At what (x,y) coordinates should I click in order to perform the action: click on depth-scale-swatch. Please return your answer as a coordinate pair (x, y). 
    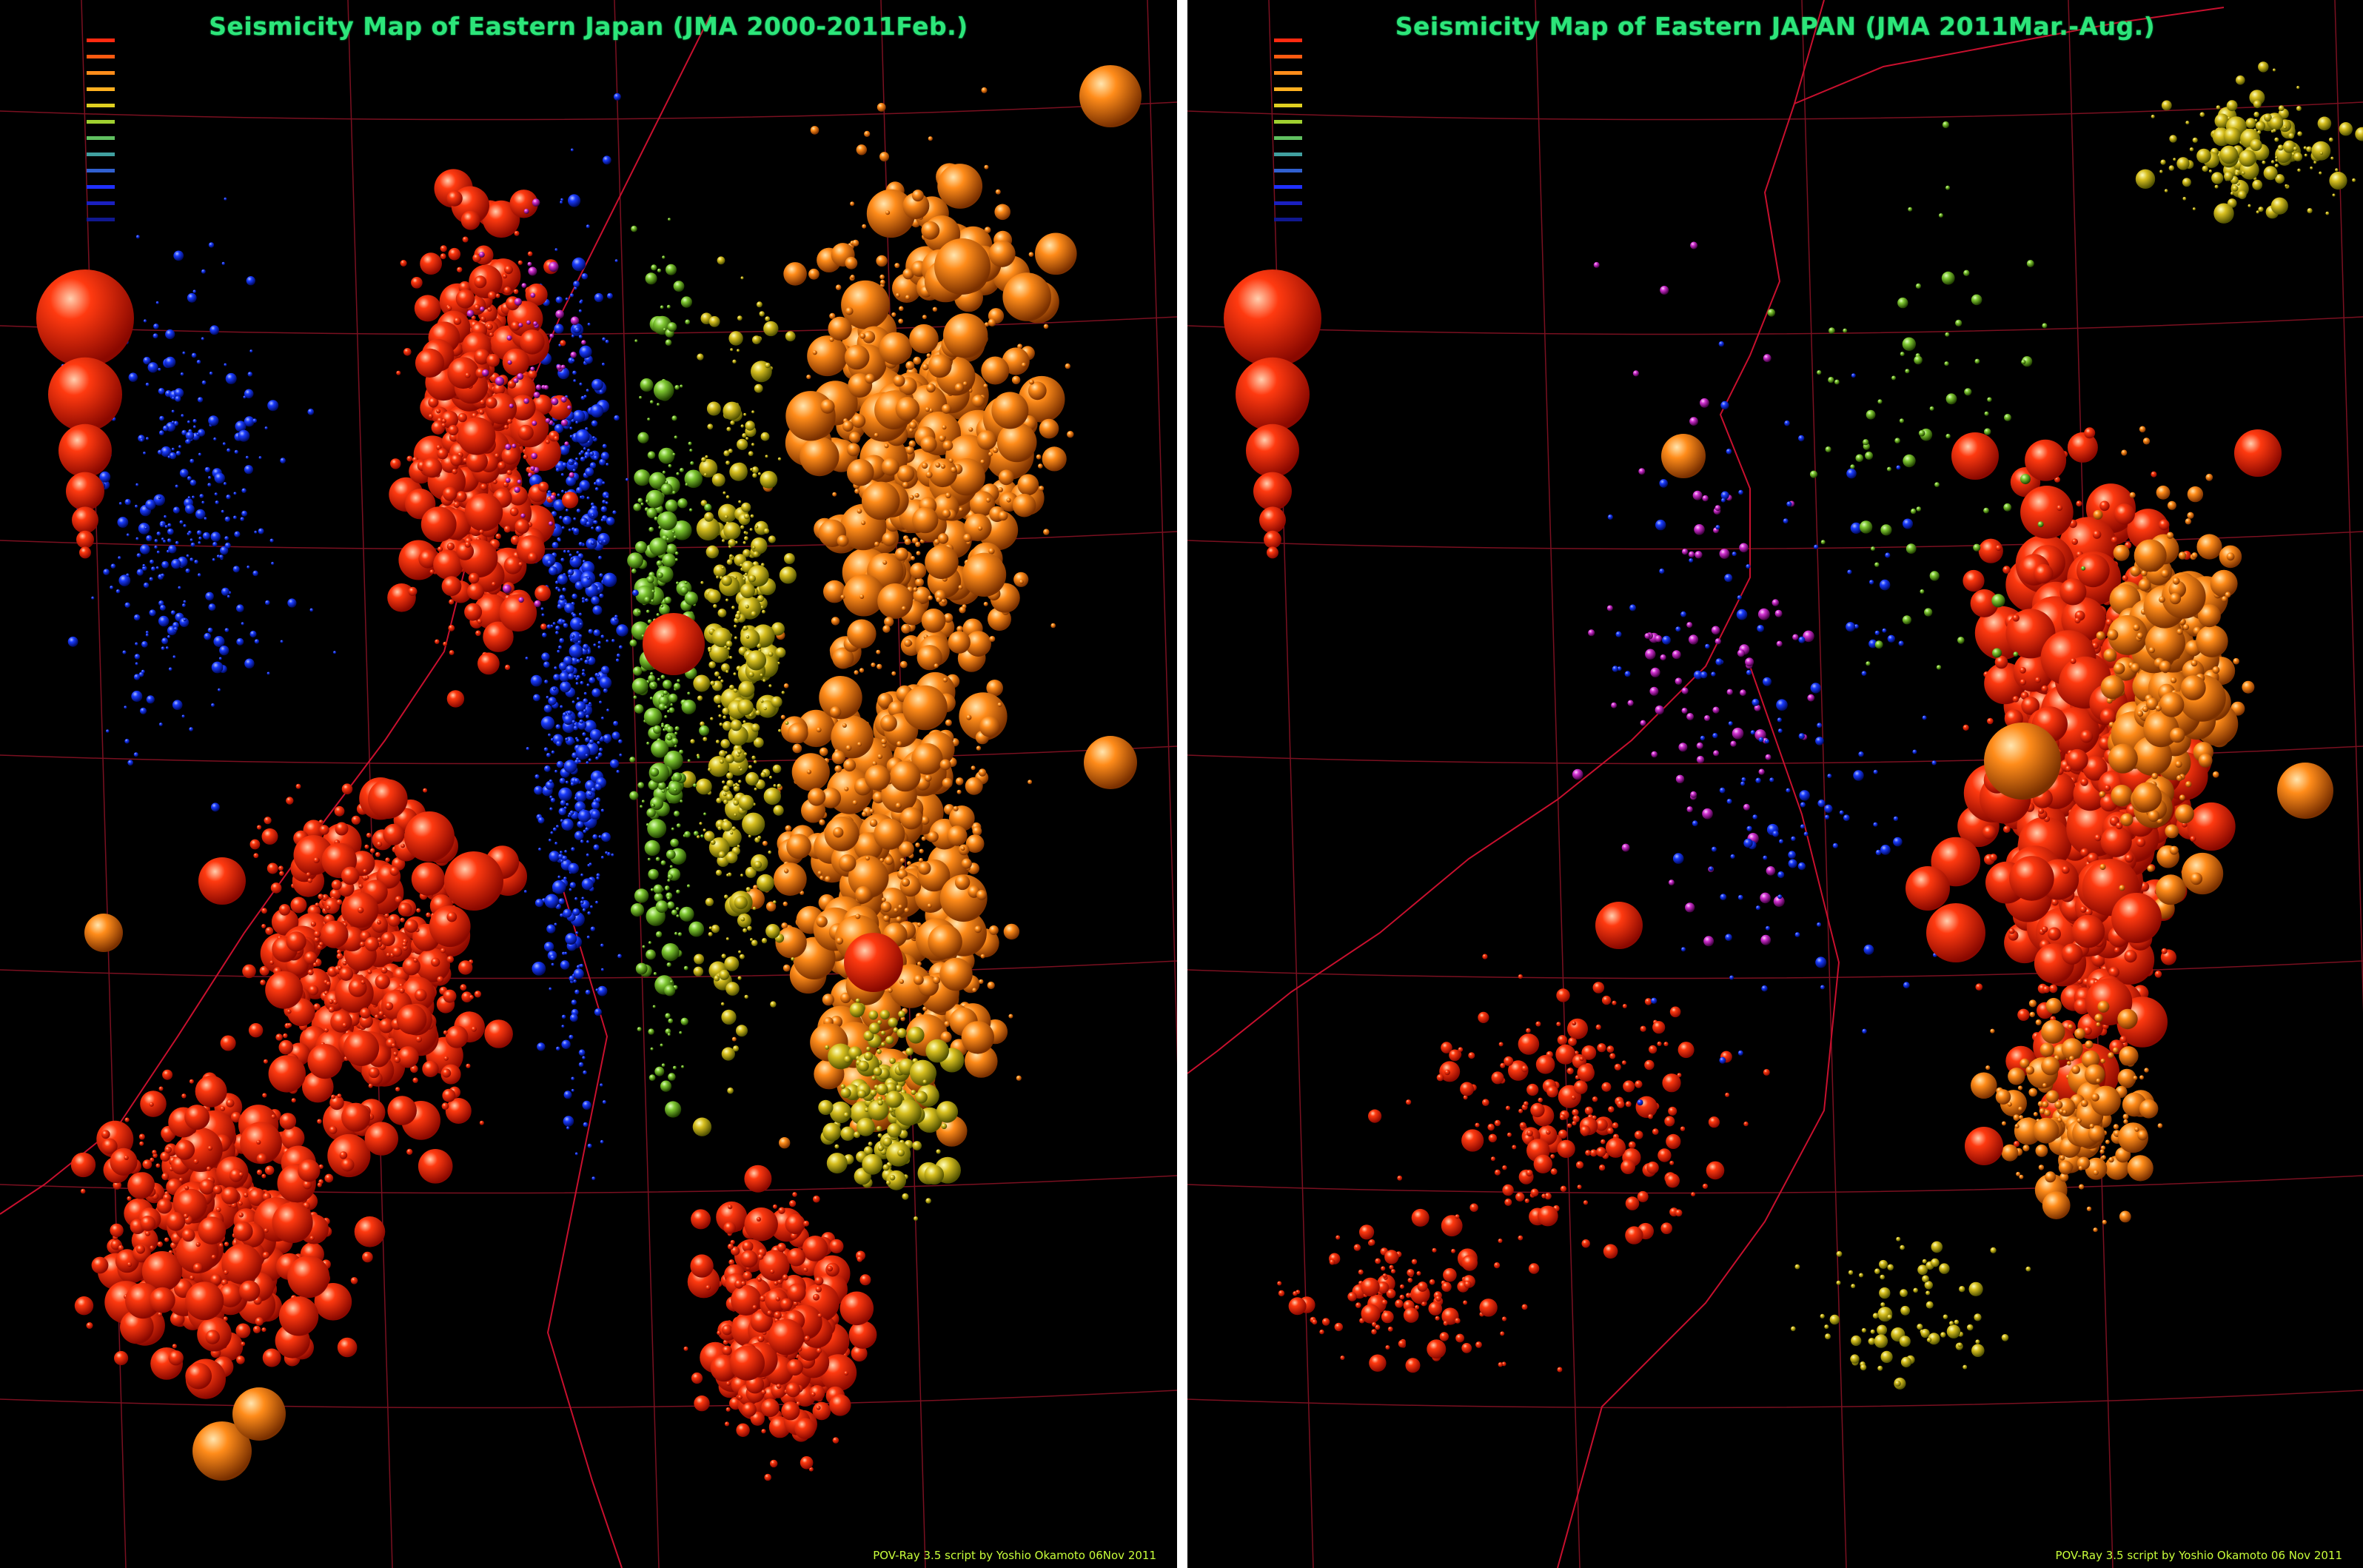
    Looking at the image, I should click on (101, 138).